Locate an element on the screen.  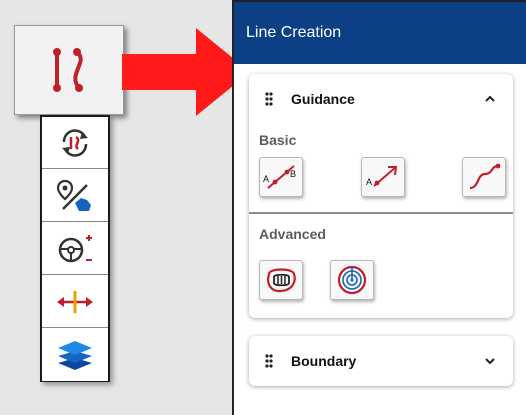
headland-icon is located at coordinates (281, 280).